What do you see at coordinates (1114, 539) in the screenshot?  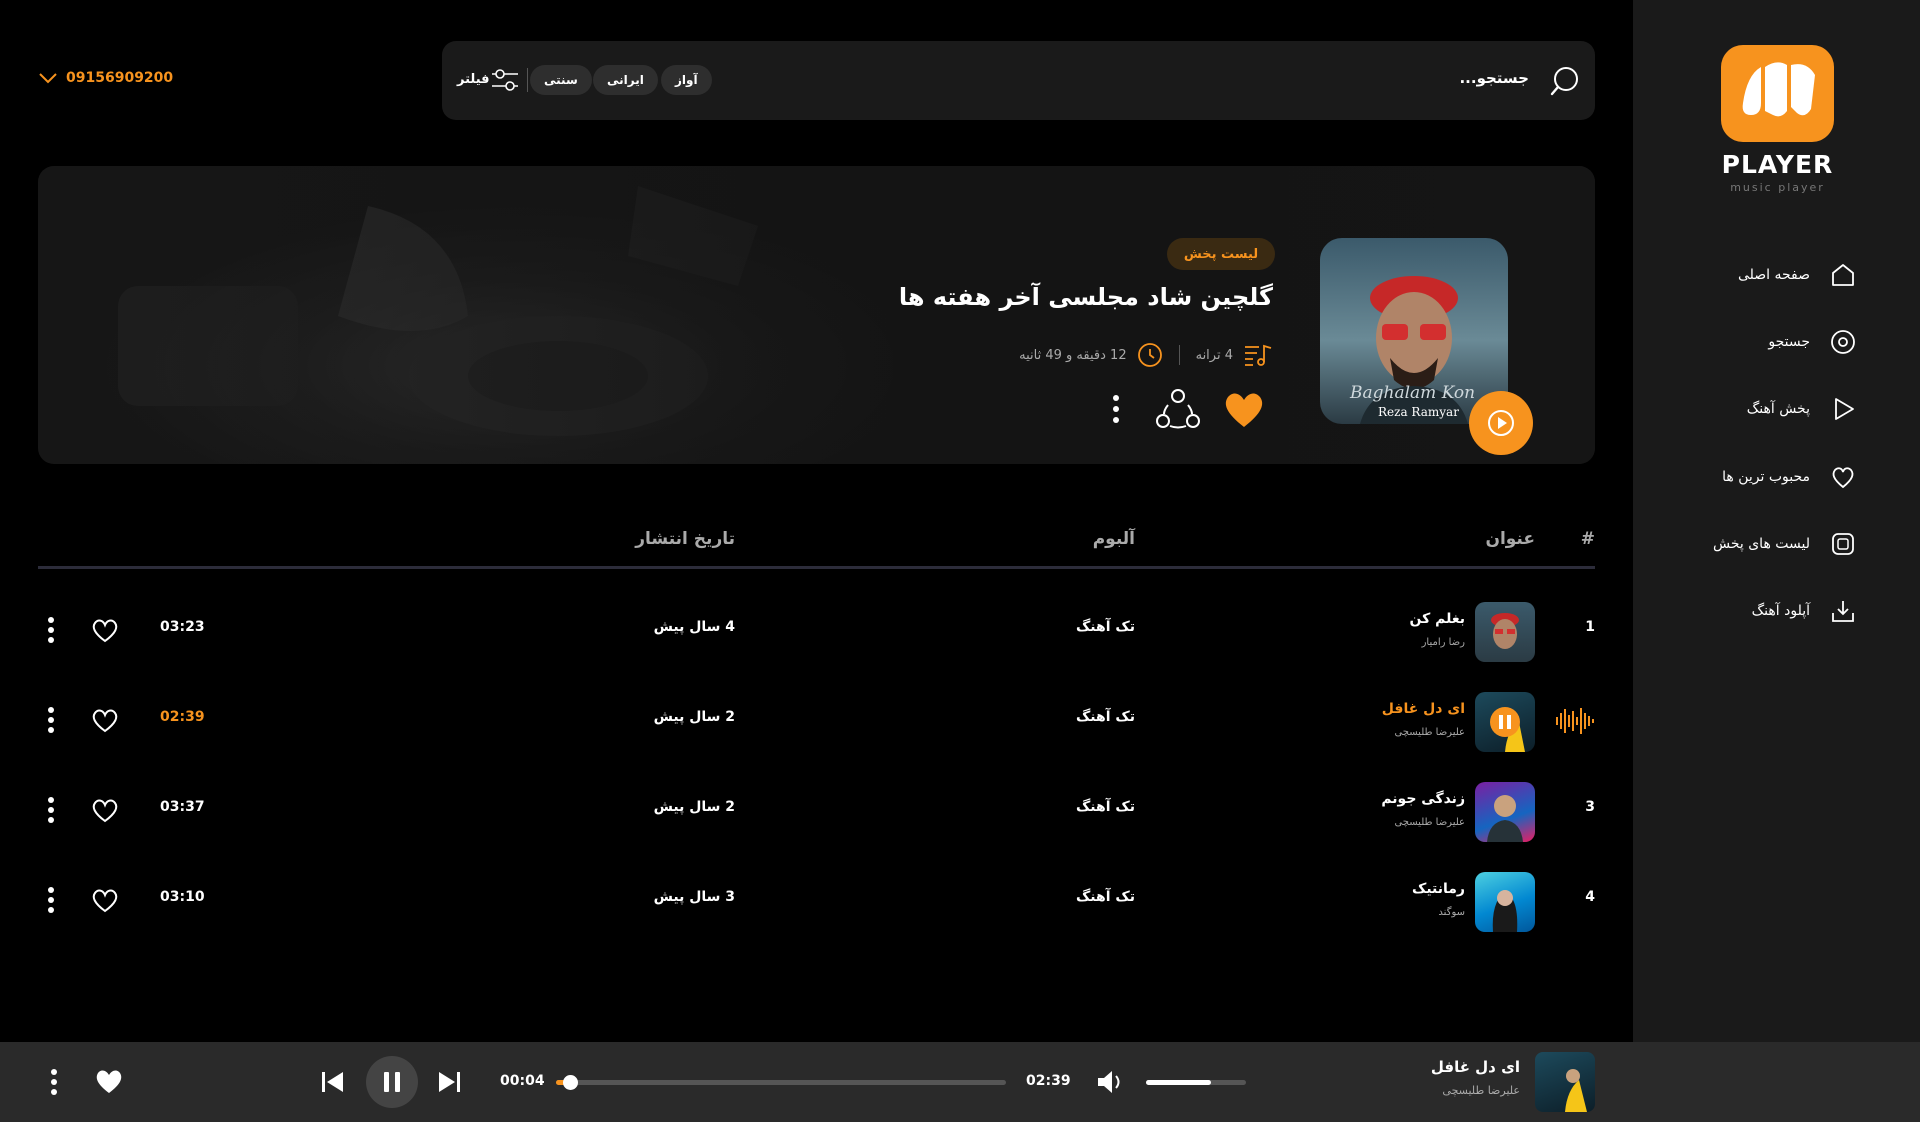 I see `column-album: آلبوم` at bounding box center [1114, 539].